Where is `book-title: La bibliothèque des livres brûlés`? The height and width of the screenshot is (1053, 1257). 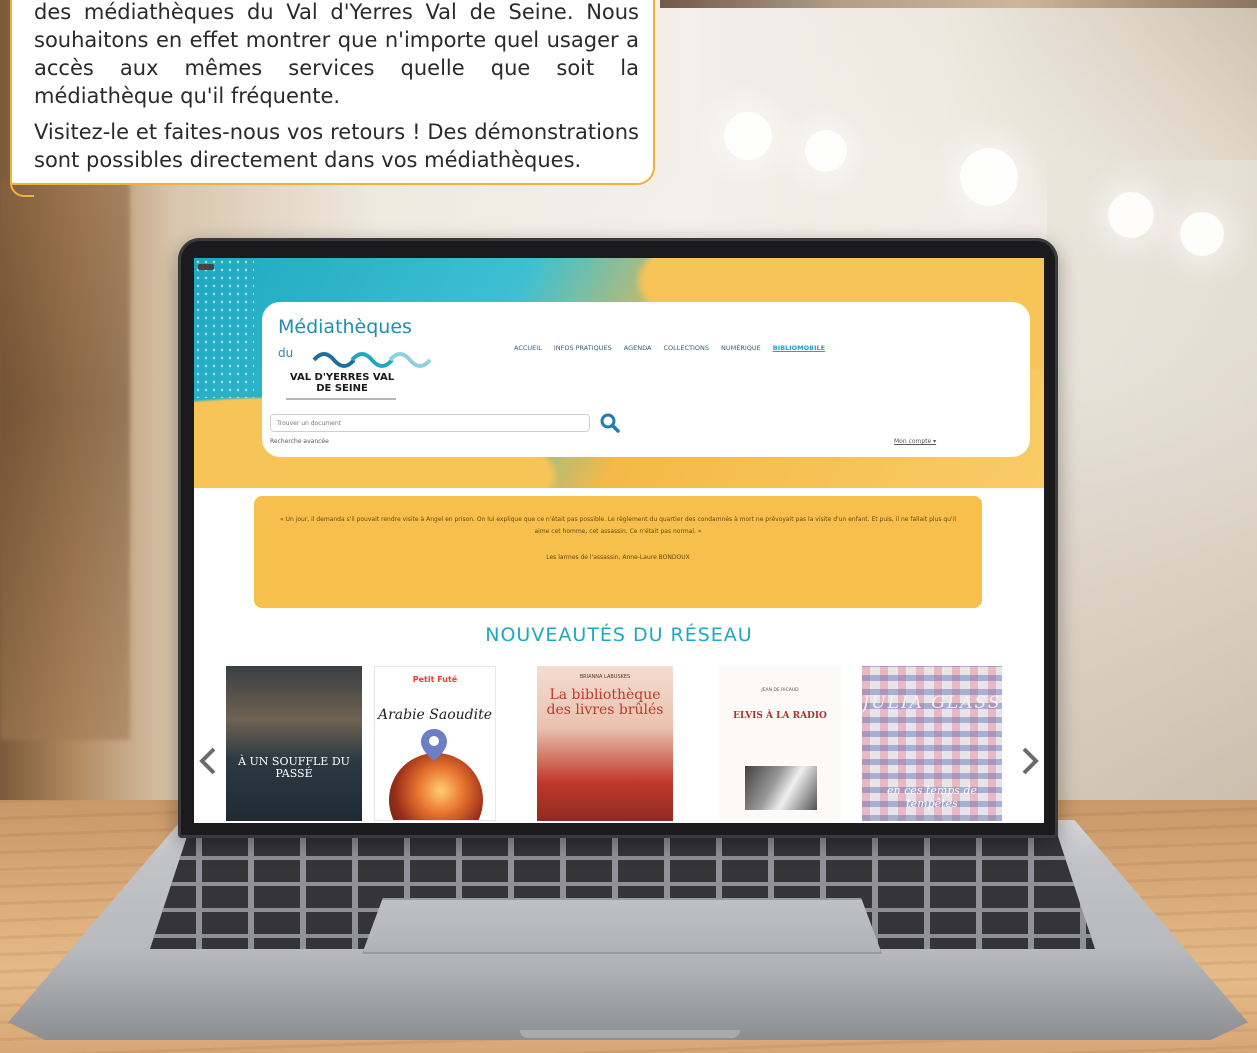
book-title: La bibliothèque des livres brûlés is located at coordinates (605, 702).